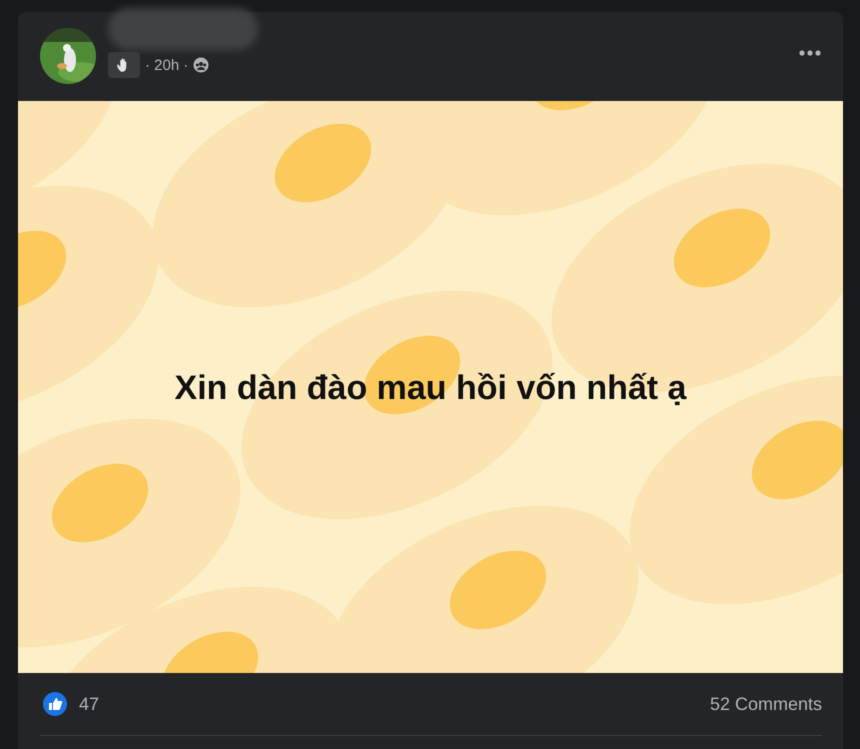 This screenshot has height=749, width=860. I want to click on group-icon, so click(201, 65).